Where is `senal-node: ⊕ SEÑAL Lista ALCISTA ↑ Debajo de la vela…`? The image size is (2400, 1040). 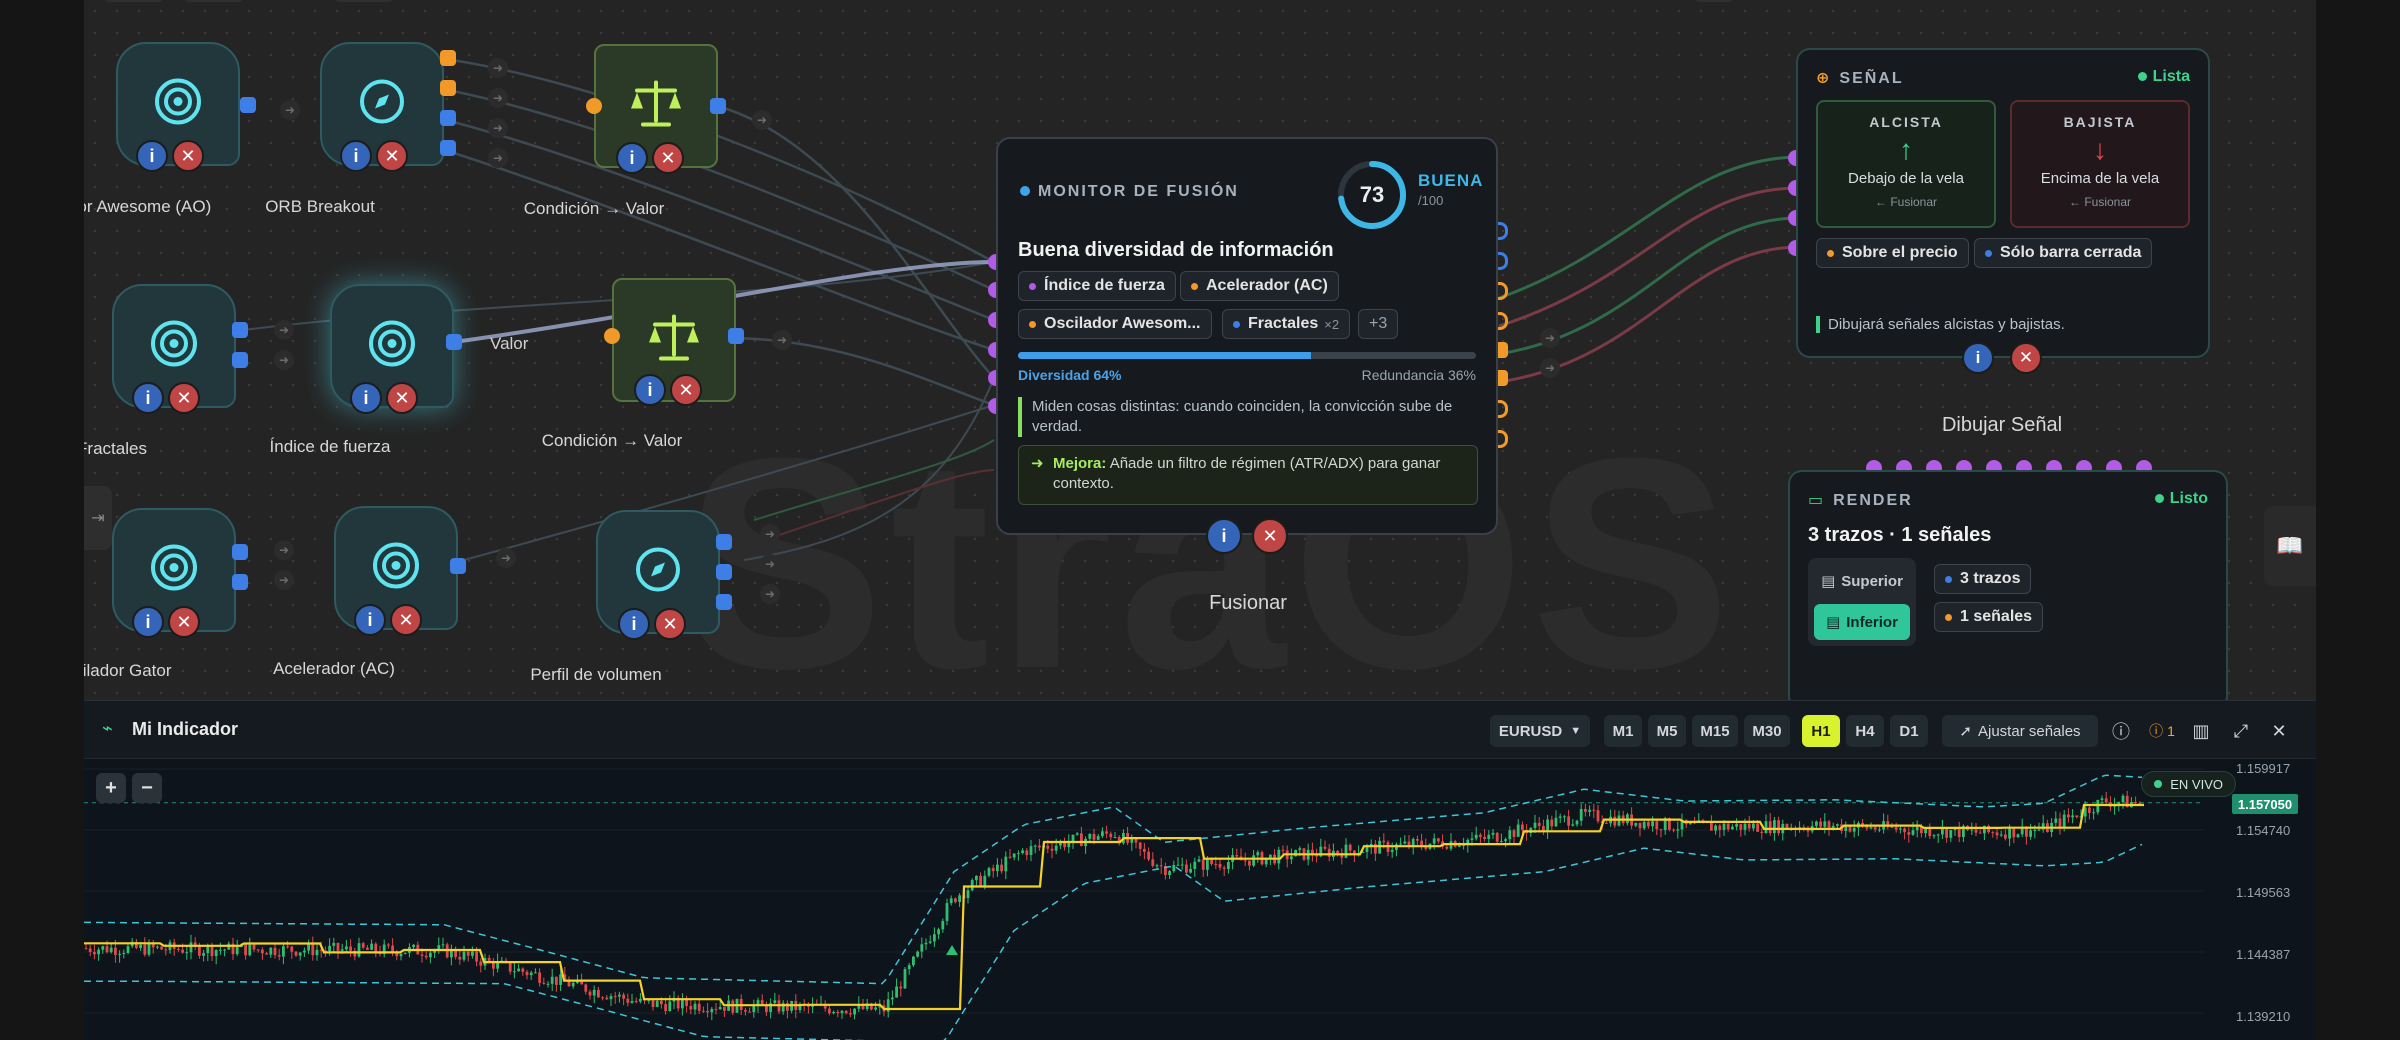
senal-node: ⊕ SEÑAL Lista ALCISTA ↑ Debajo de la vela… is located at coordinates (2003, 203).